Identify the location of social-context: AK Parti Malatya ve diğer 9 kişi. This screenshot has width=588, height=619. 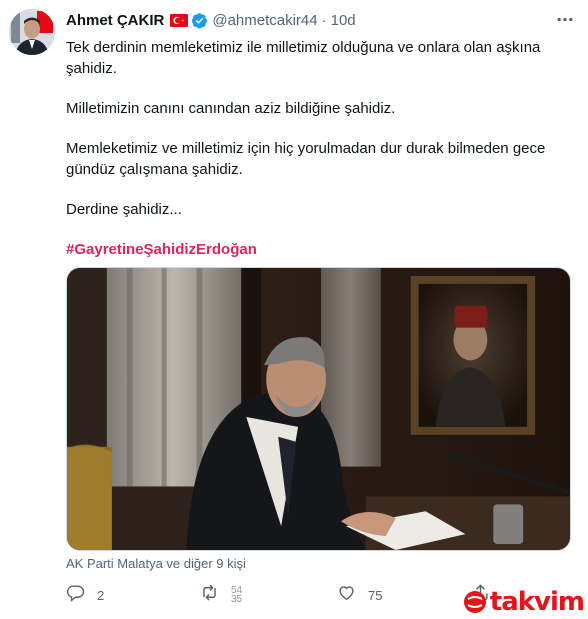
(156, 563).